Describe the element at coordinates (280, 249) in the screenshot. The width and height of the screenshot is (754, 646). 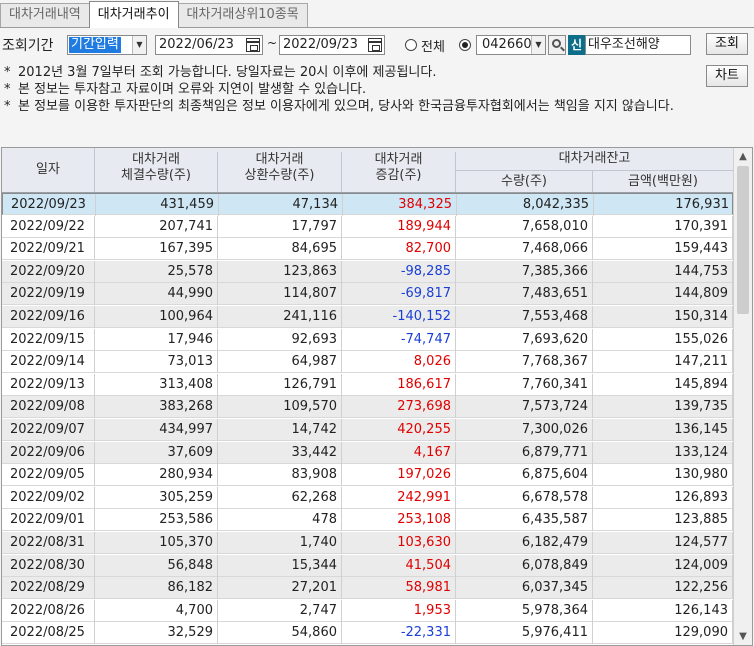
I see `cell-repay: 84,695` at that location.